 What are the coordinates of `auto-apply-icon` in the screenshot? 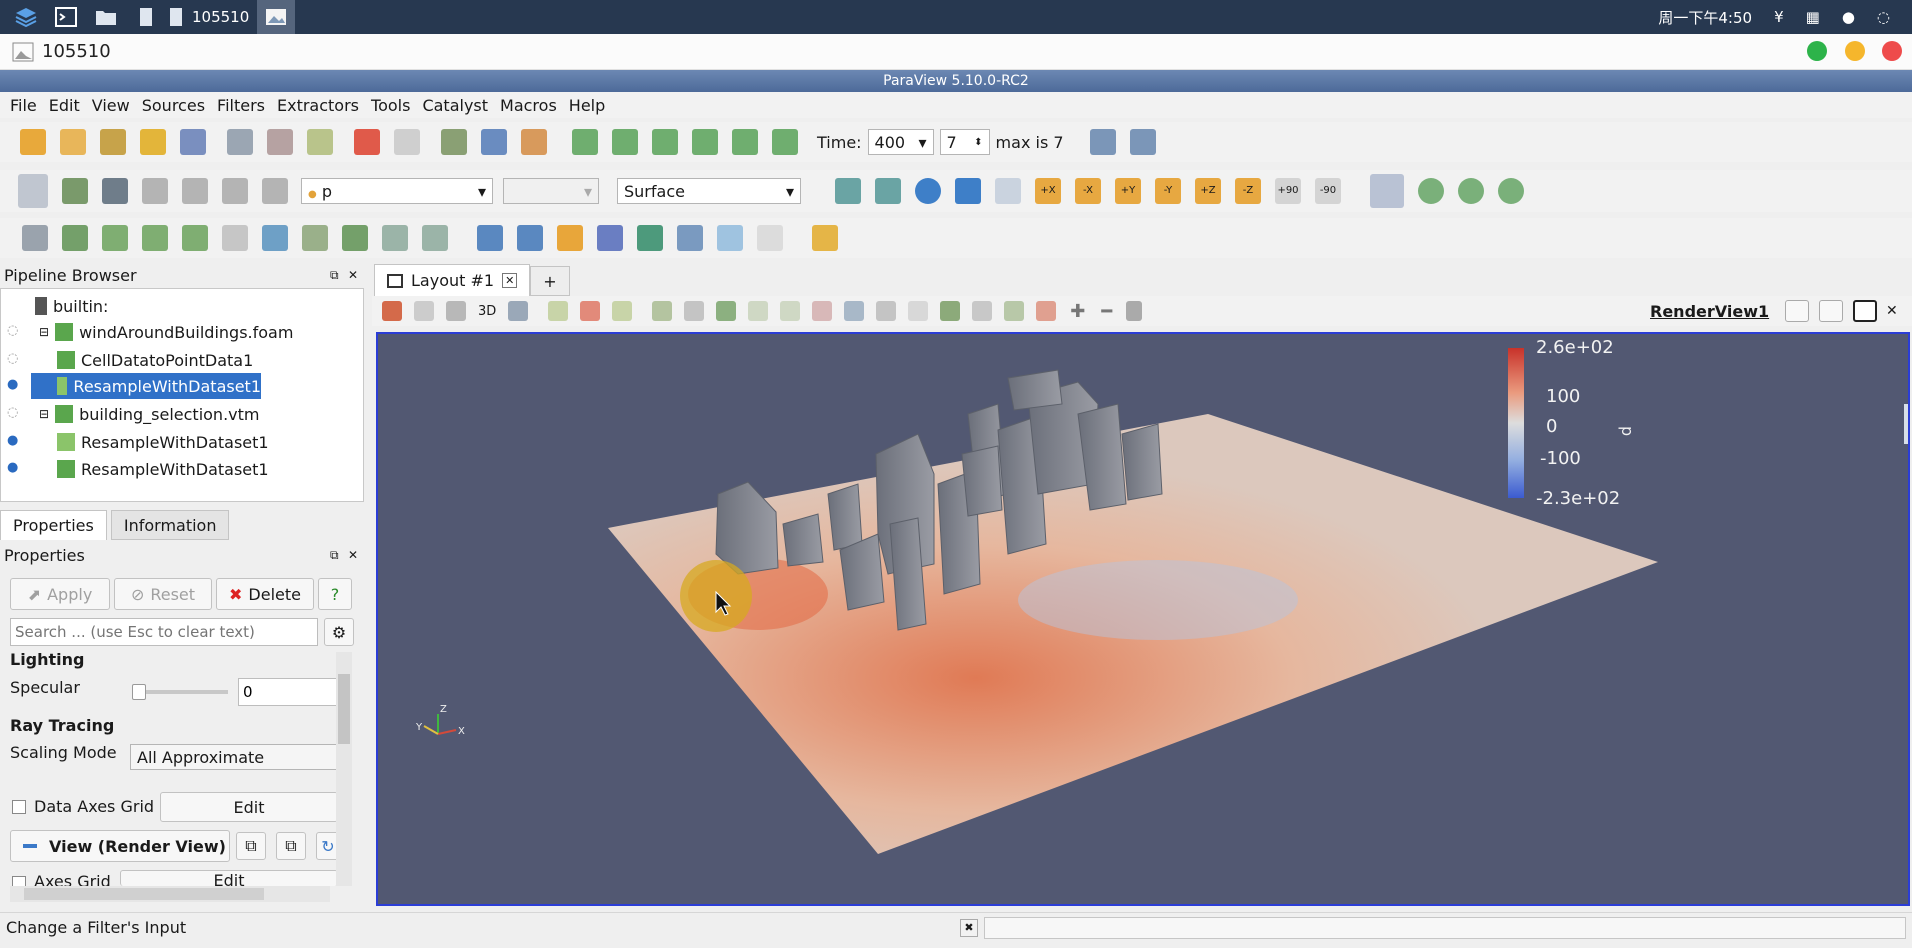 It's located at (320, 142).